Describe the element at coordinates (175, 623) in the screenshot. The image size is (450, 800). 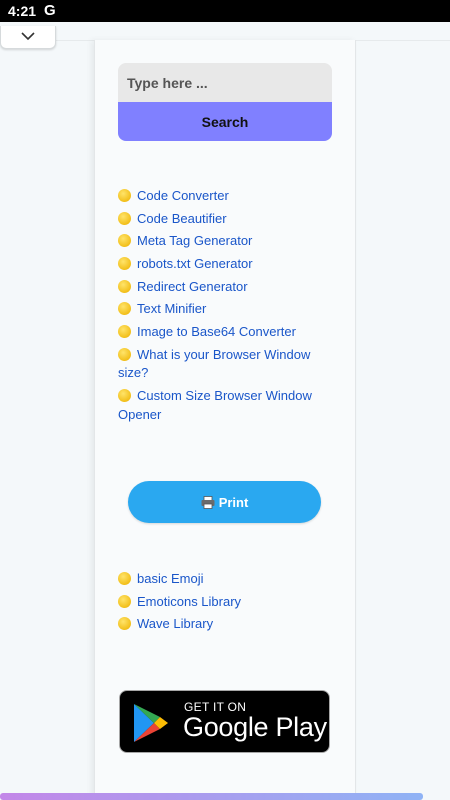
I see `link-wave-library: Wave Library` at that location.